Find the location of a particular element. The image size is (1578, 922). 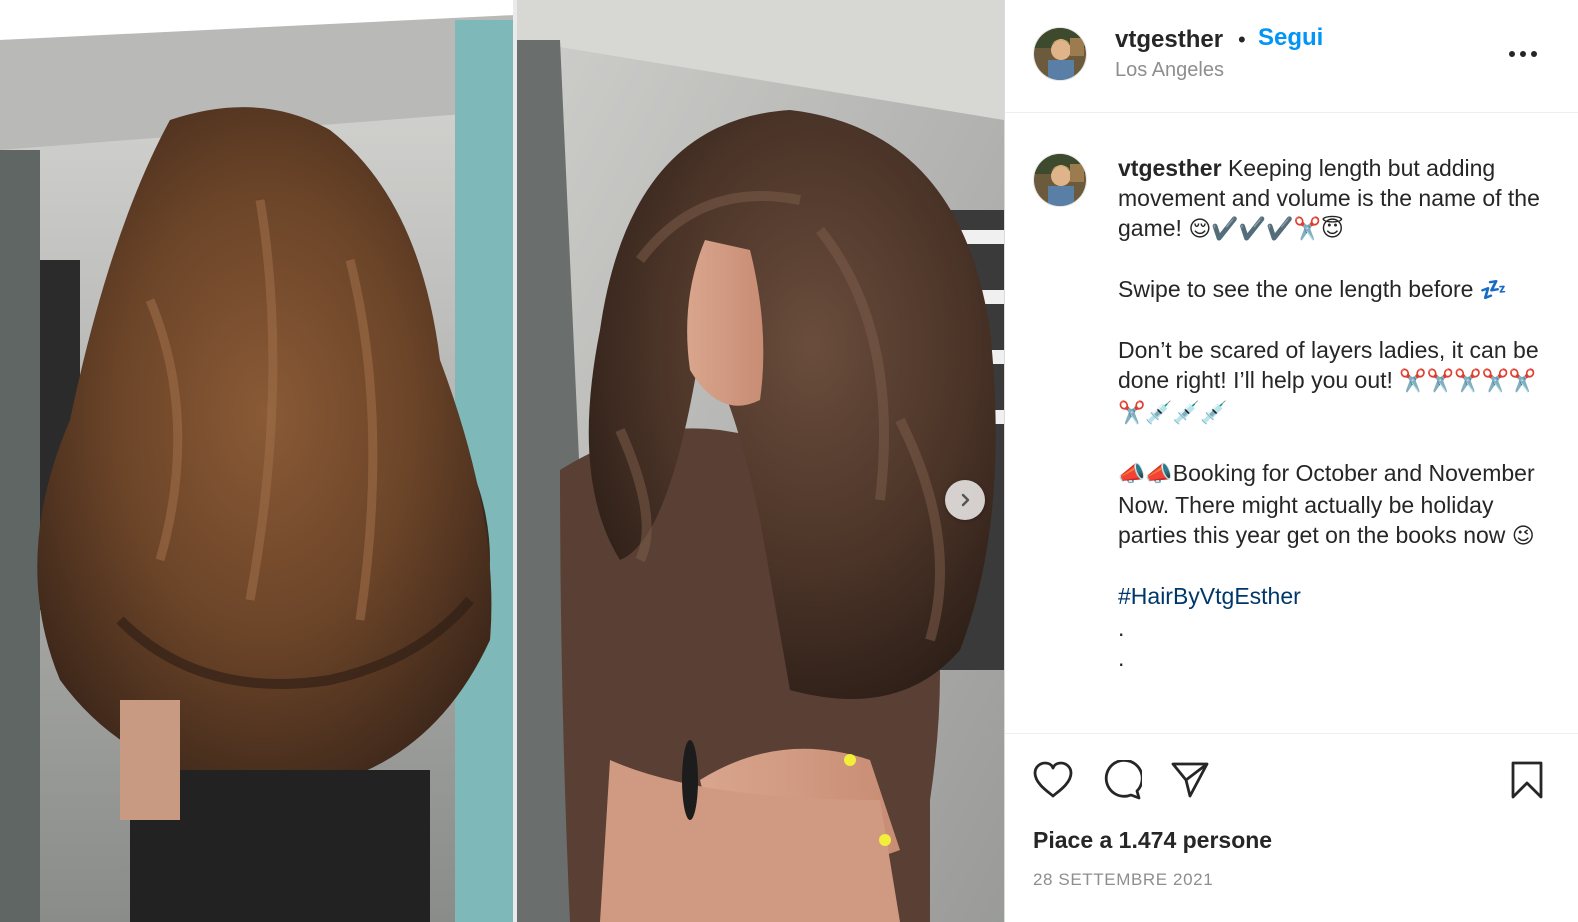

post-header: vtgesther • Segui Los Angeles is located at coordinates (1291, 56).